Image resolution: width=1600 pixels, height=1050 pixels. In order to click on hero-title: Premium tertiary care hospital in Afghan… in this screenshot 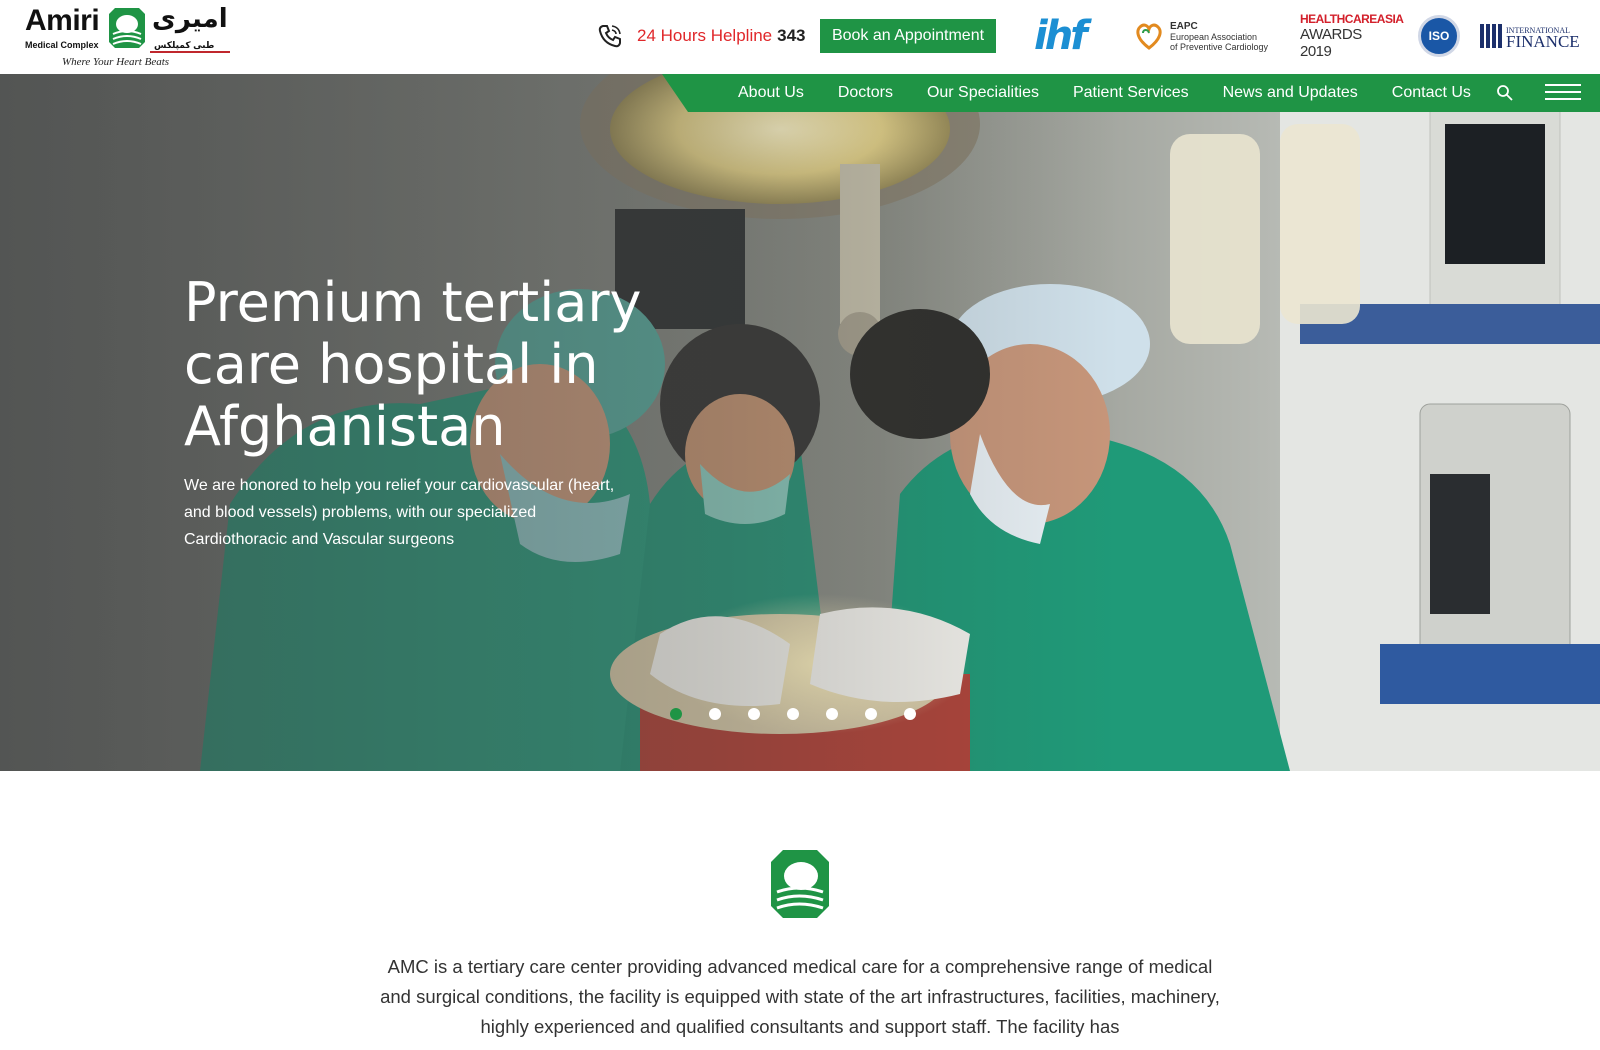, I will do `click(413, 364)`.